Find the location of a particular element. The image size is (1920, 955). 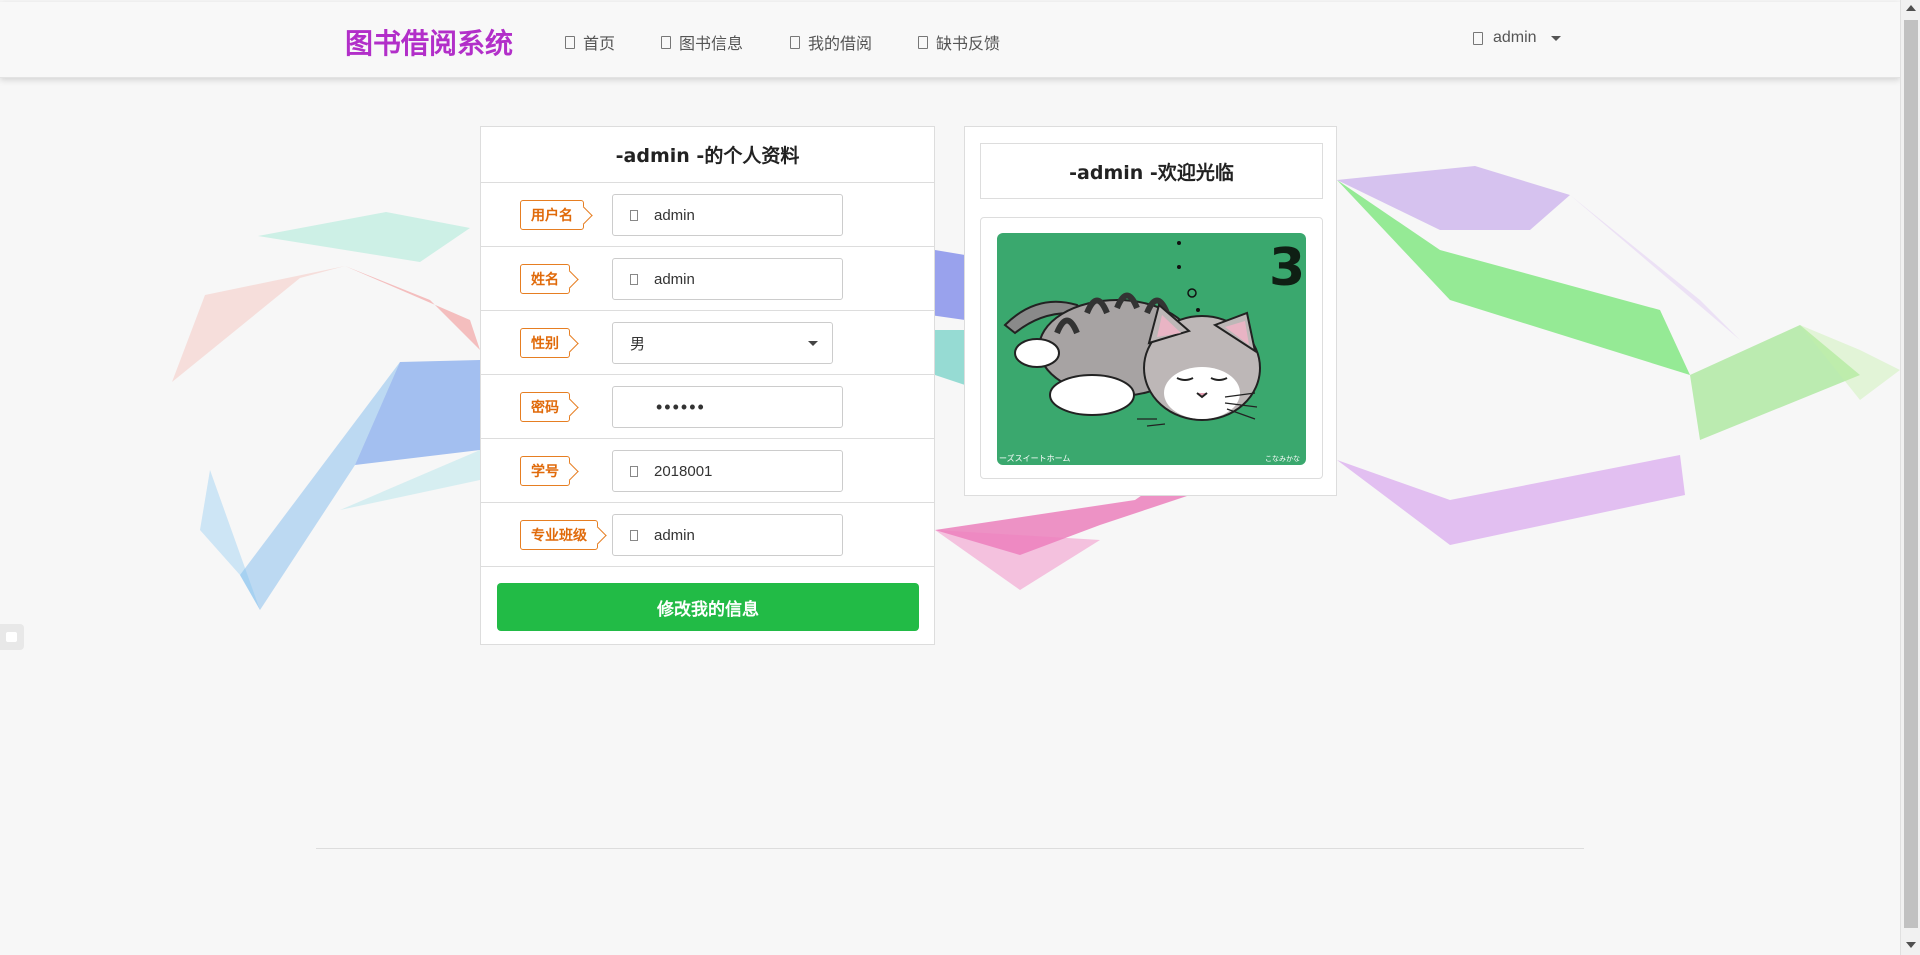

nav-item-label: 我的借阅 is located at coordinates (840, 43).